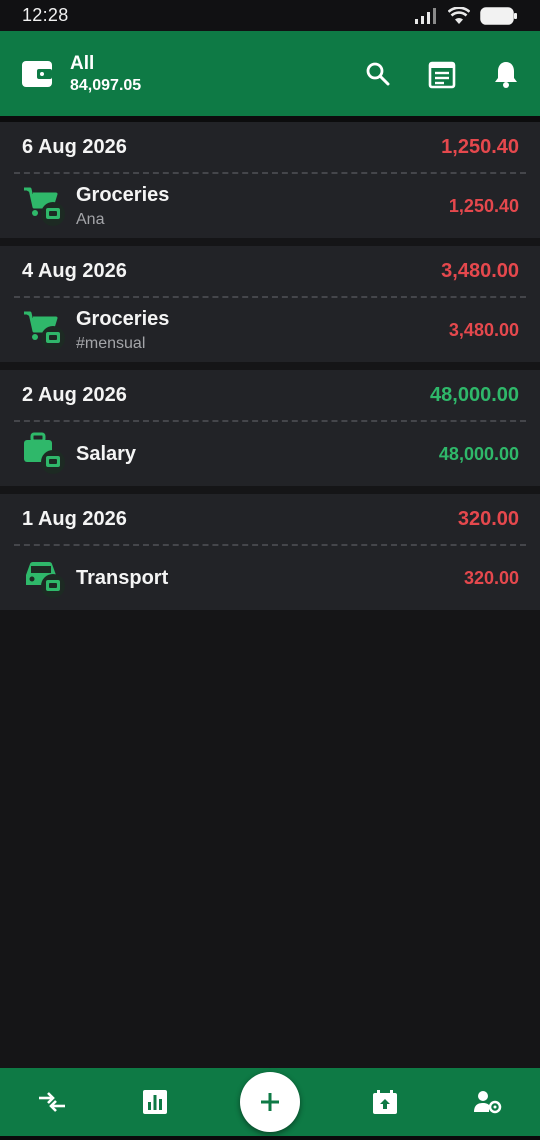 This screenshot has width=540, height=1140. What do you see at coordinates (111, 343) in the screenshot?
I see `transaction-subtitle: #mensual` at bounding box center [111, 343].